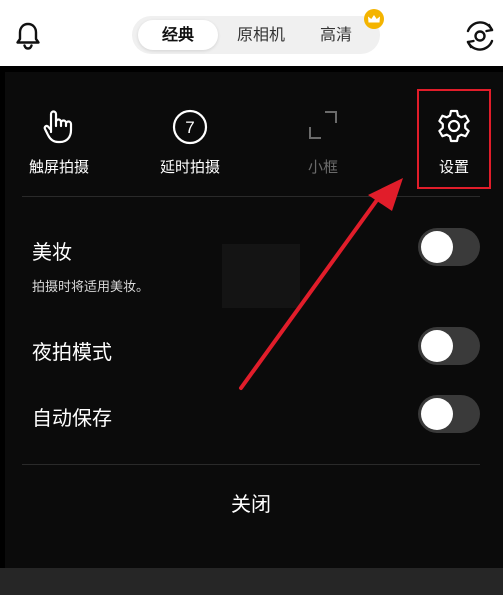 Image resolution: width=503 pixels, height=595 pixels. I want to click on night-mode-title: 夜拍模式, so click(72, 352).